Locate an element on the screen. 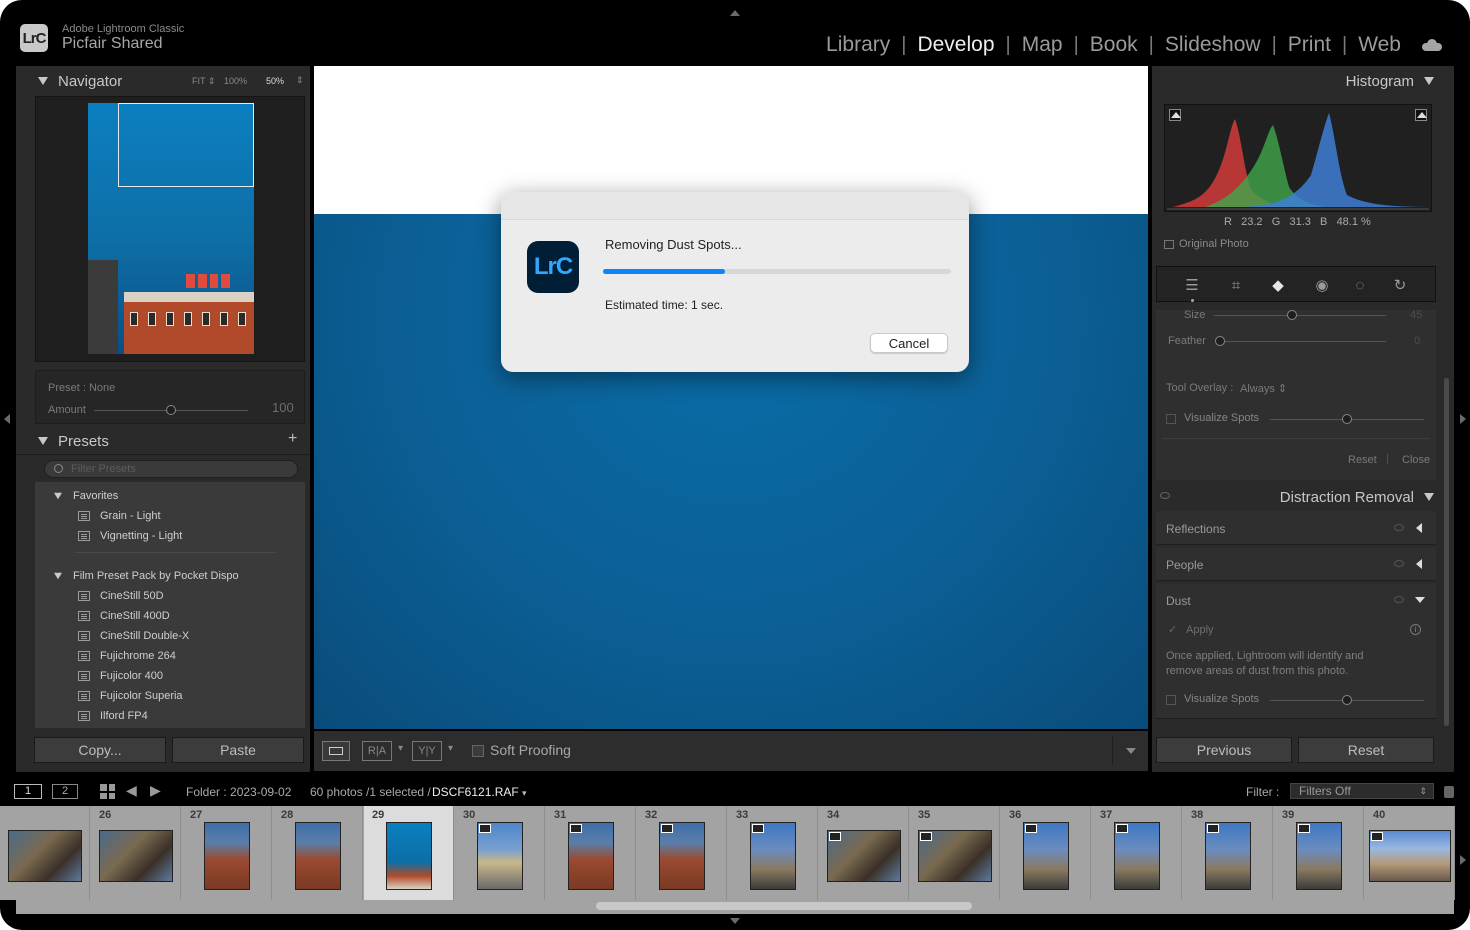 The image size is (1470, 930). right-panel-scrollbar is located at coordinates (1446, 552).